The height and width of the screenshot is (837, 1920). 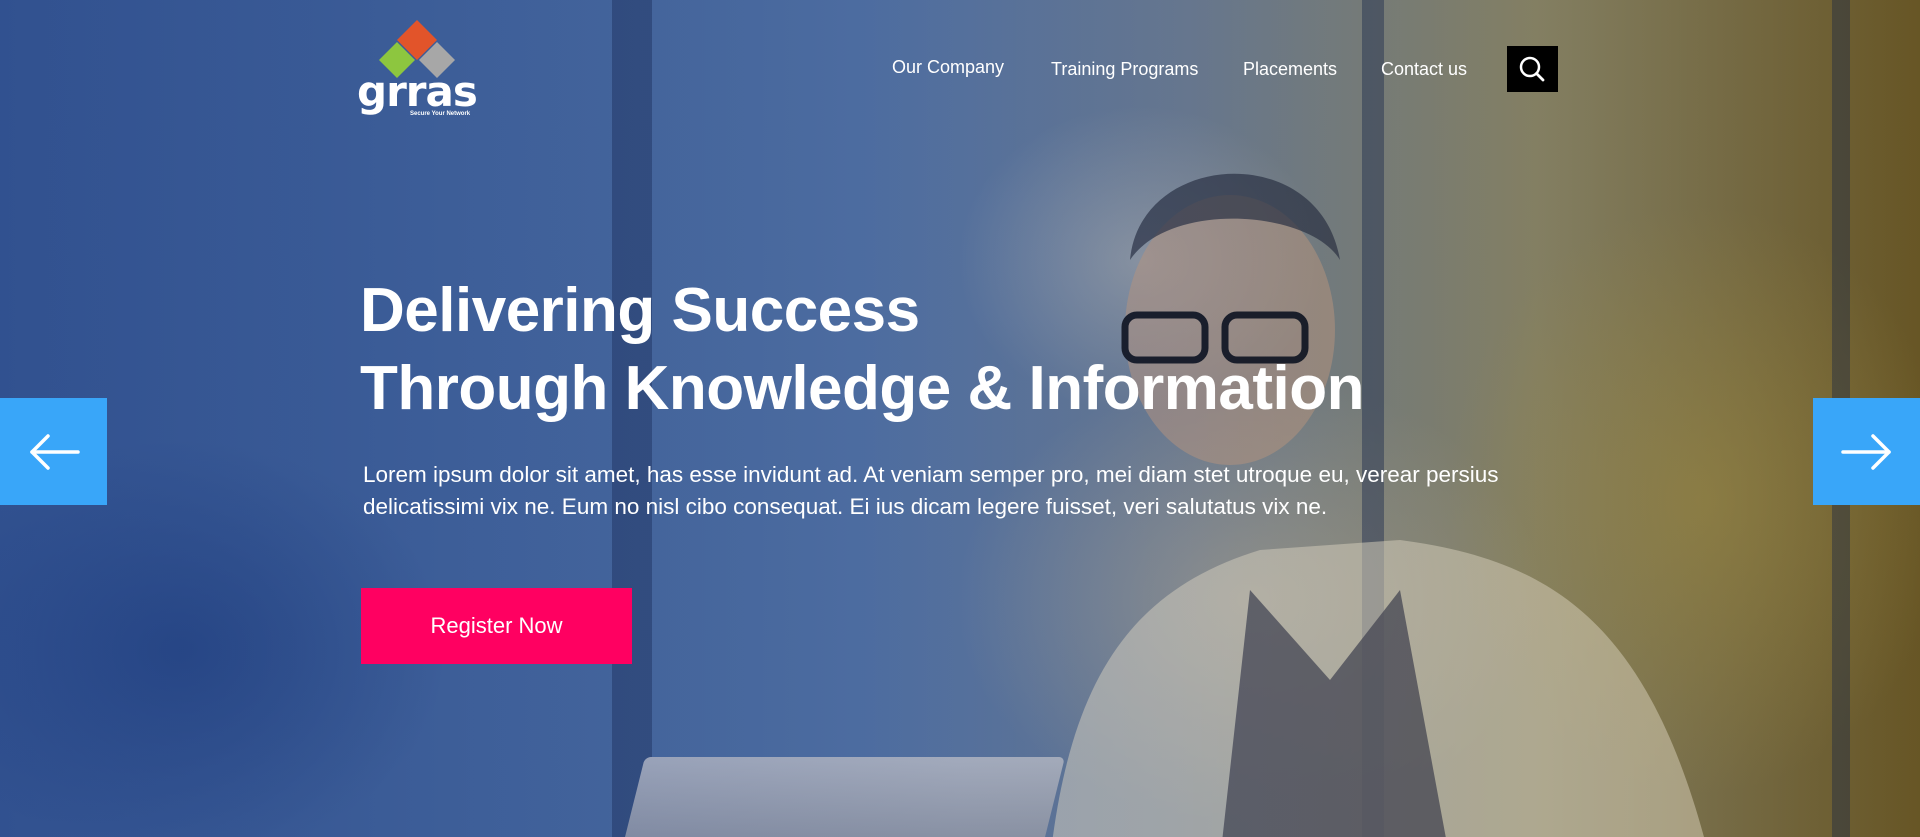 I want to click on search-button, so click(x=1532, y=69).